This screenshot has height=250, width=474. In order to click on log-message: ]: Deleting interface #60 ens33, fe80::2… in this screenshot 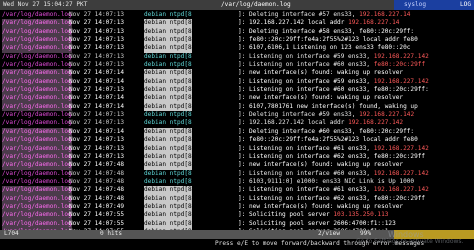, I will do `click(326, 132)`.